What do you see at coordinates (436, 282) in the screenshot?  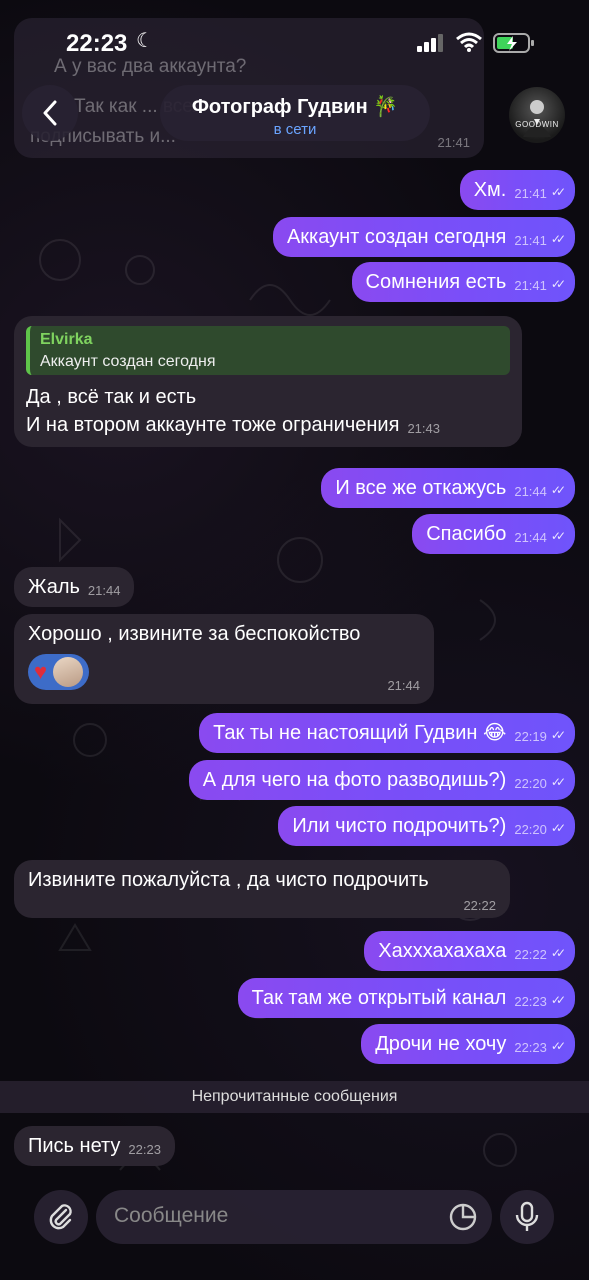 I see `message-text: Сомнения есть` at bounding box center [436, 282].